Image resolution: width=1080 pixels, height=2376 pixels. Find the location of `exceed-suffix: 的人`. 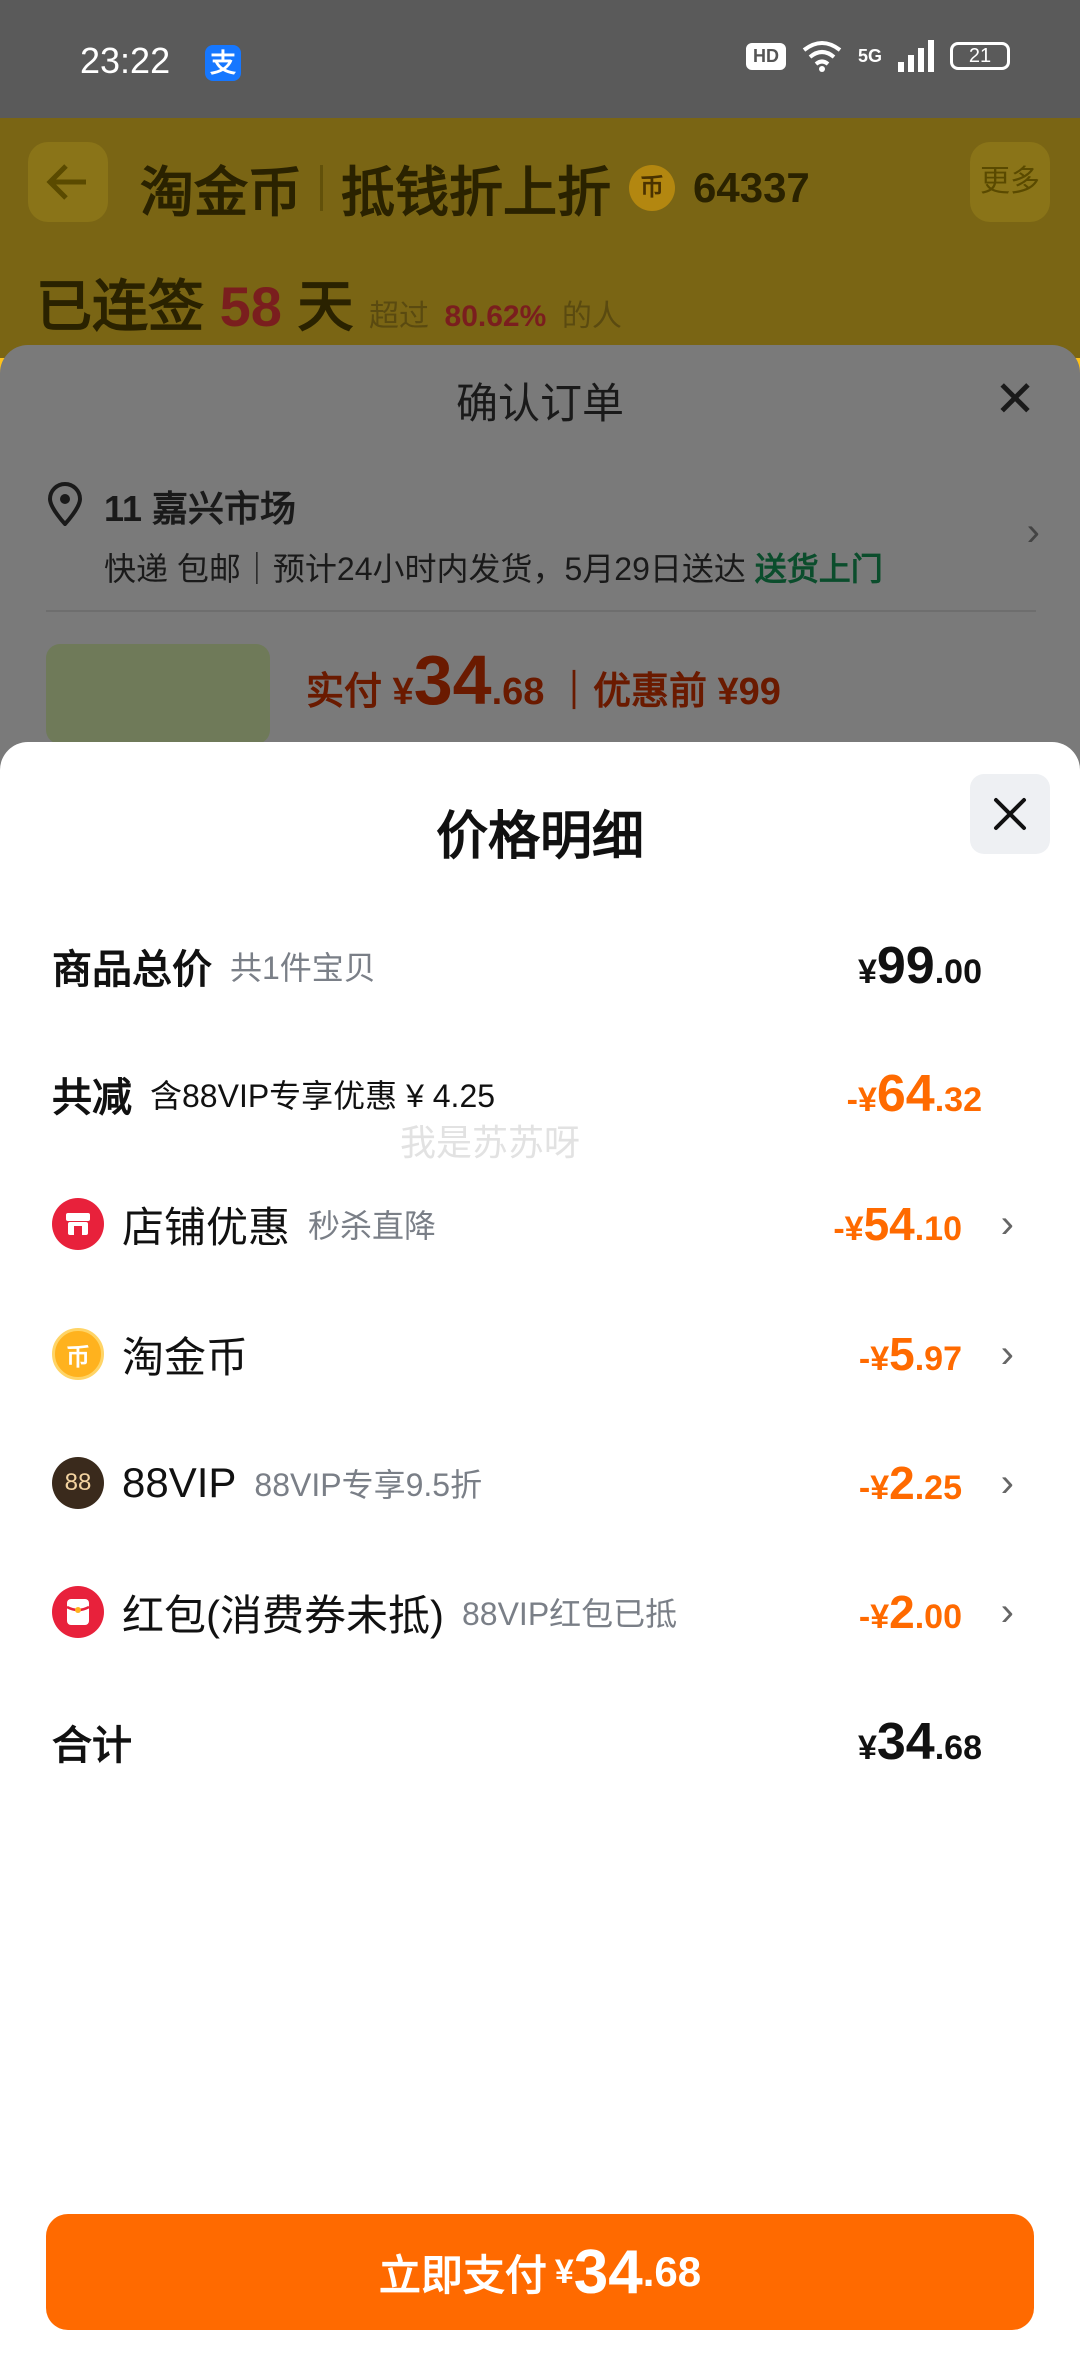

exceed-suffix: 的人 is located at coordinates (591, 316).